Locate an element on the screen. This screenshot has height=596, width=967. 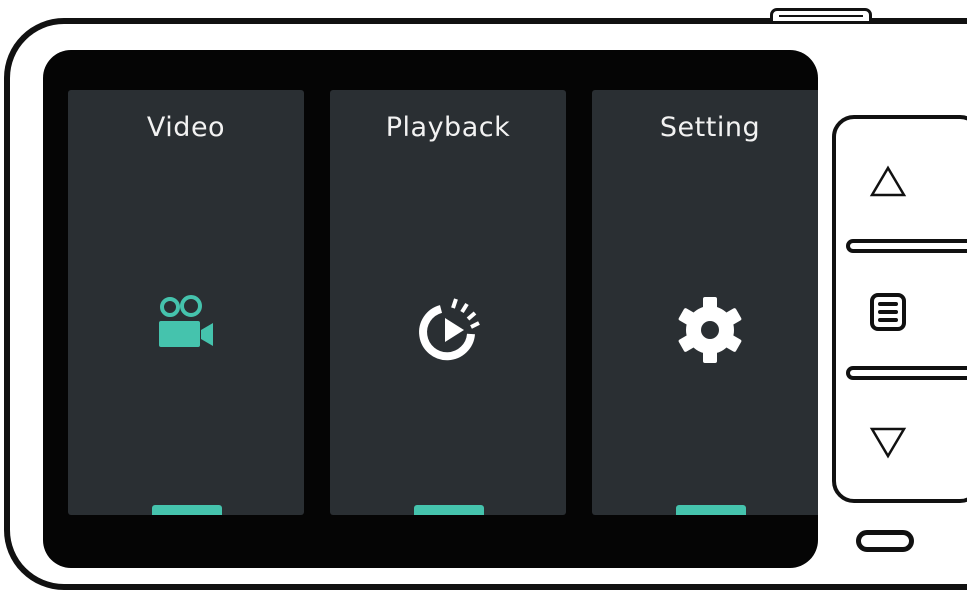
up-triangle-icon is located at coordinates (888, 181).